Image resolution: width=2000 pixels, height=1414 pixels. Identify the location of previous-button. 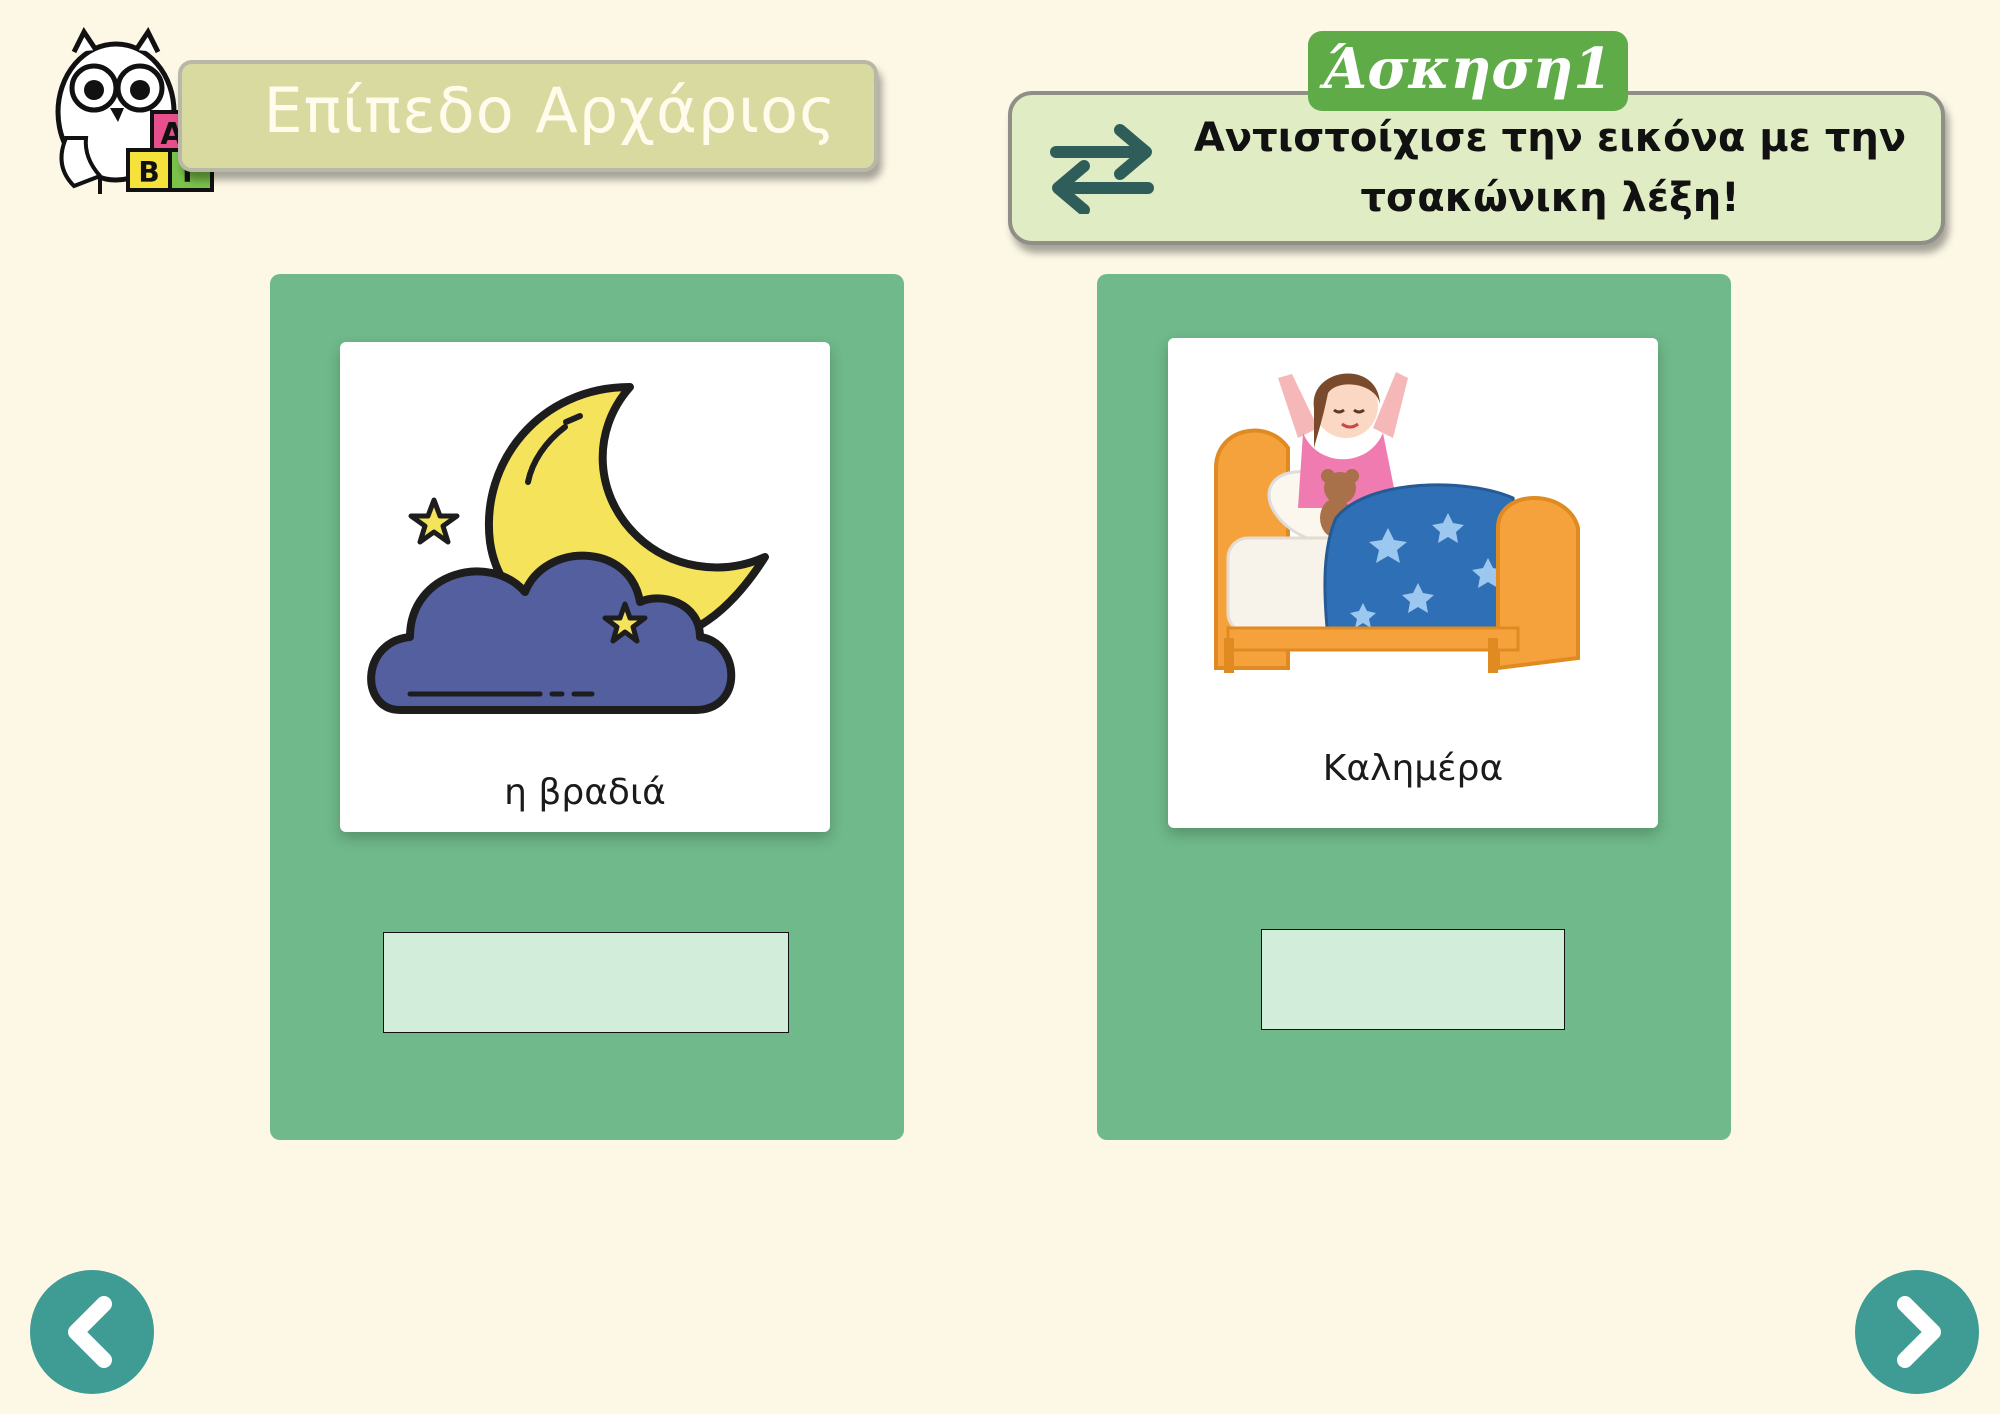
(92, 1332).